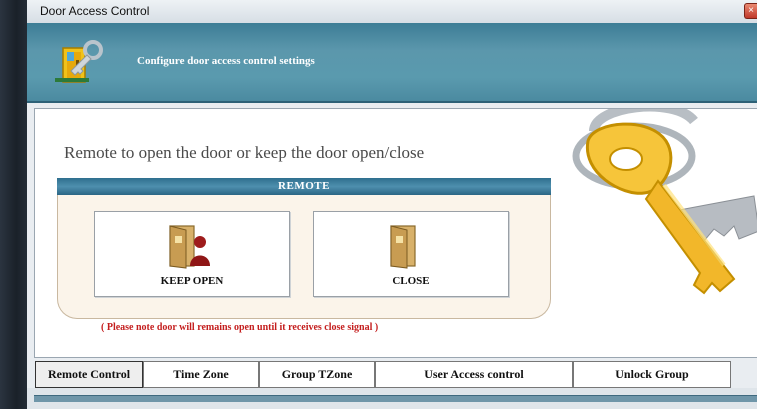  I want to click on keep-open-button: KEEP OPEN, so click(192, 254).